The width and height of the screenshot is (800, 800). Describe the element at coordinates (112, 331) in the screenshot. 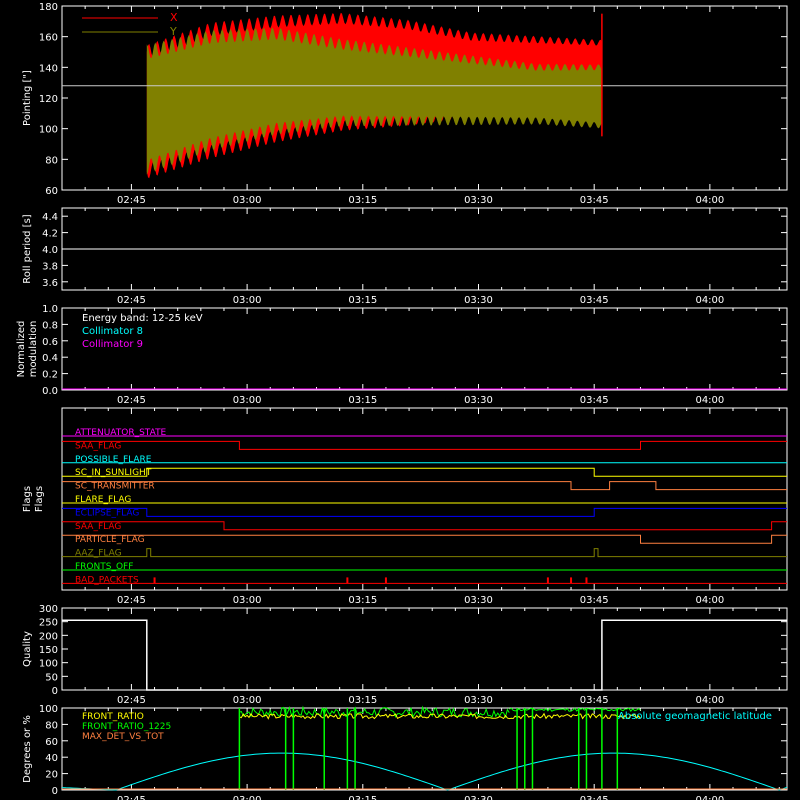

I see `legend-label-collimator-8: Collimator 8` at that location.